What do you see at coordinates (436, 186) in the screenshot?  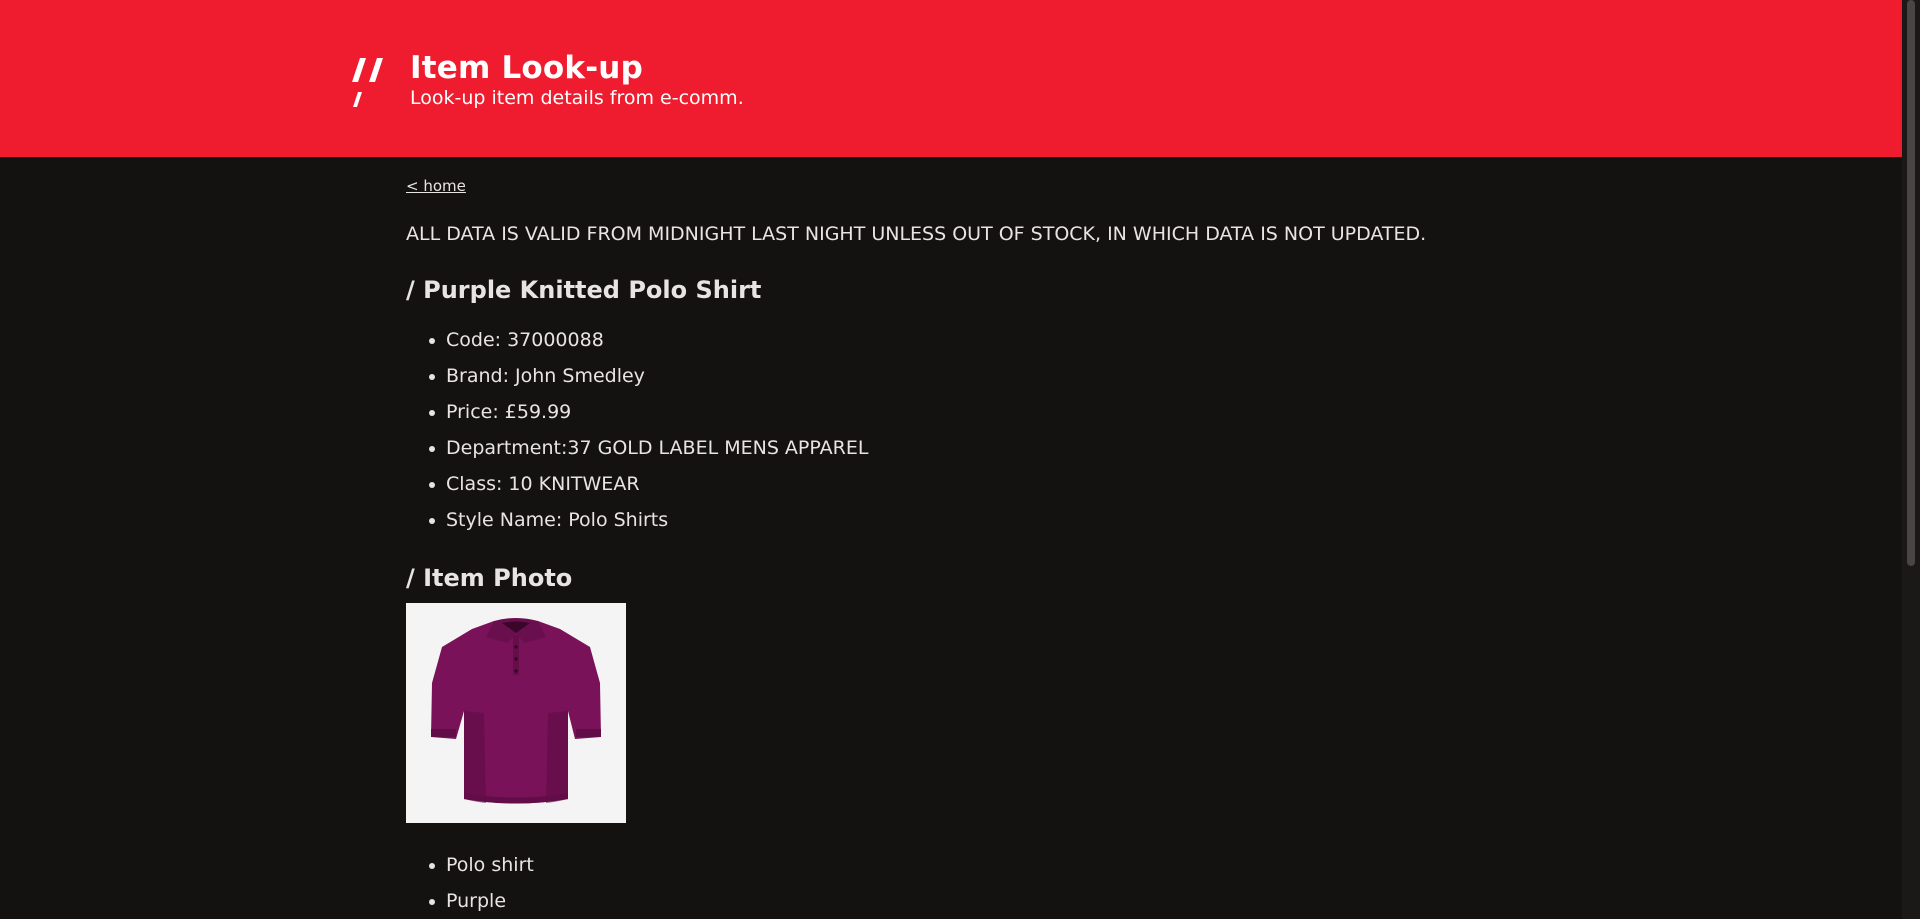 I see `home-link: < home` at bounding box center [436, 186].